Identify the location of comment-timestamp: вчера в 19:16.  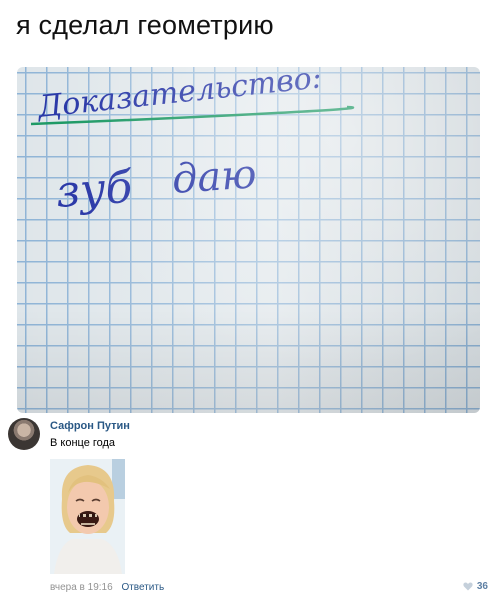
(81, 587).